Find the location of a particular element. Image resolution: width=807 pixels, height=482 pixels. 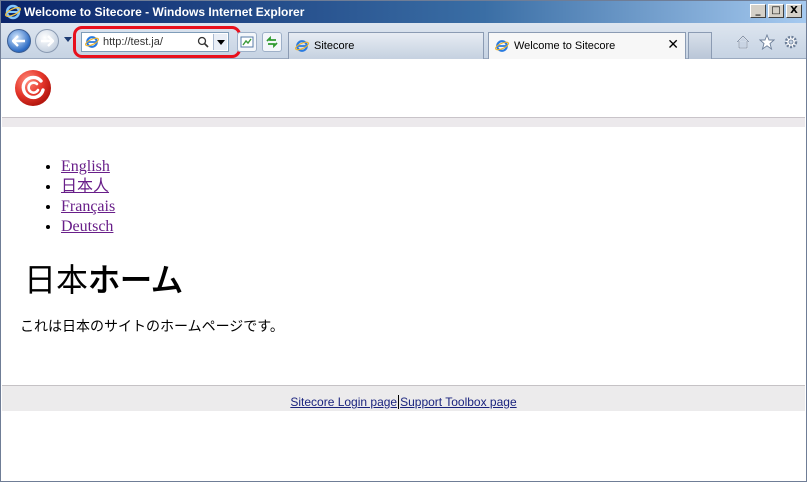

list-item: Deutsch is located at coordinates (88, 227).